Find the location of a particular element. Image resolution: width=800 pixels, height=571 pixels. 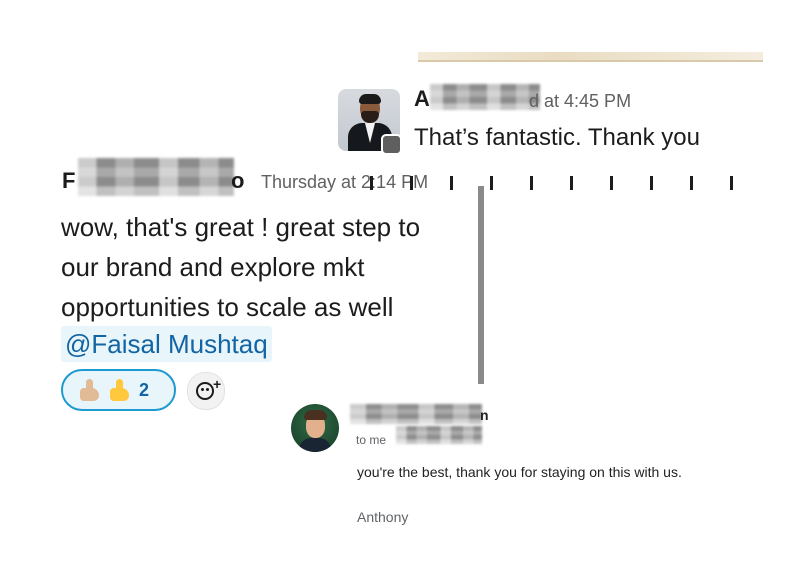

message-line: our brand and explore mkt is located at coordinates (213, 267).